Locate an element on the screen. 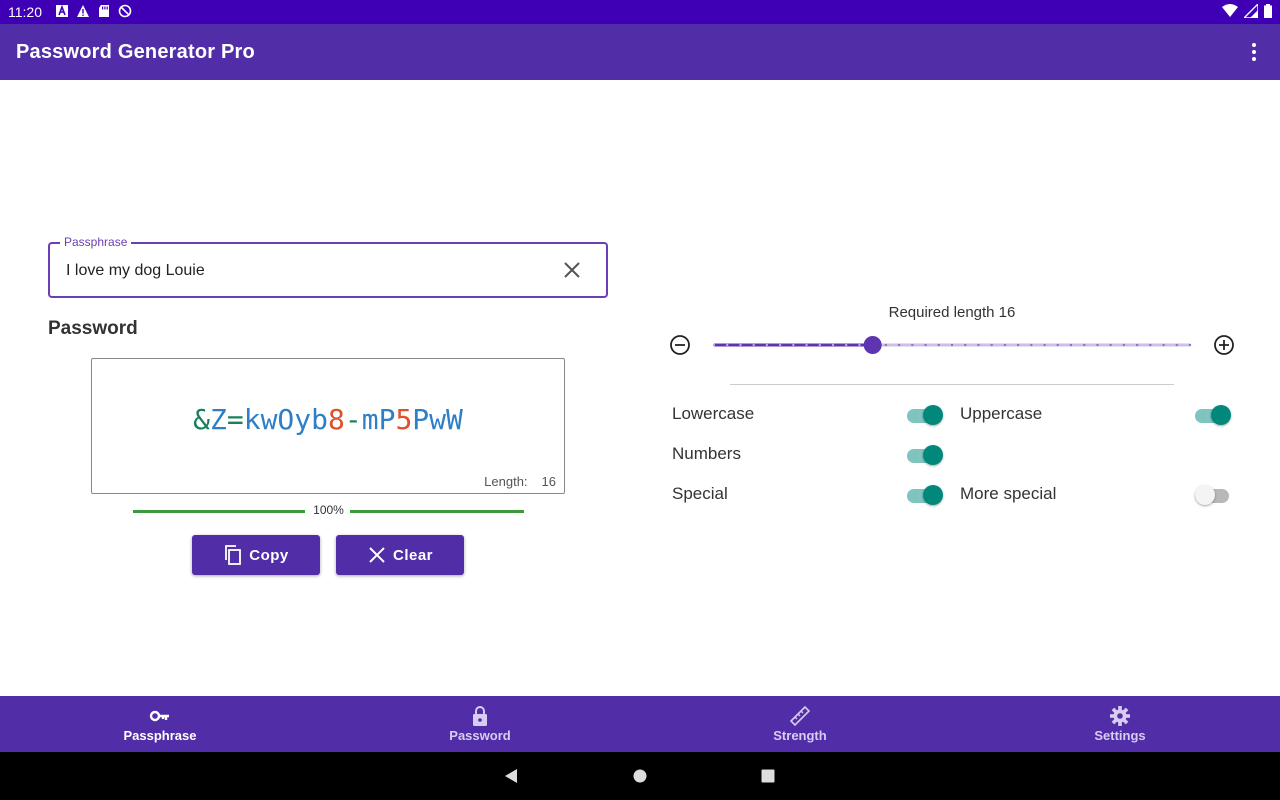  bottom-navigation: Passphrase Password Strength Settings is located at coordinates (640, 724).